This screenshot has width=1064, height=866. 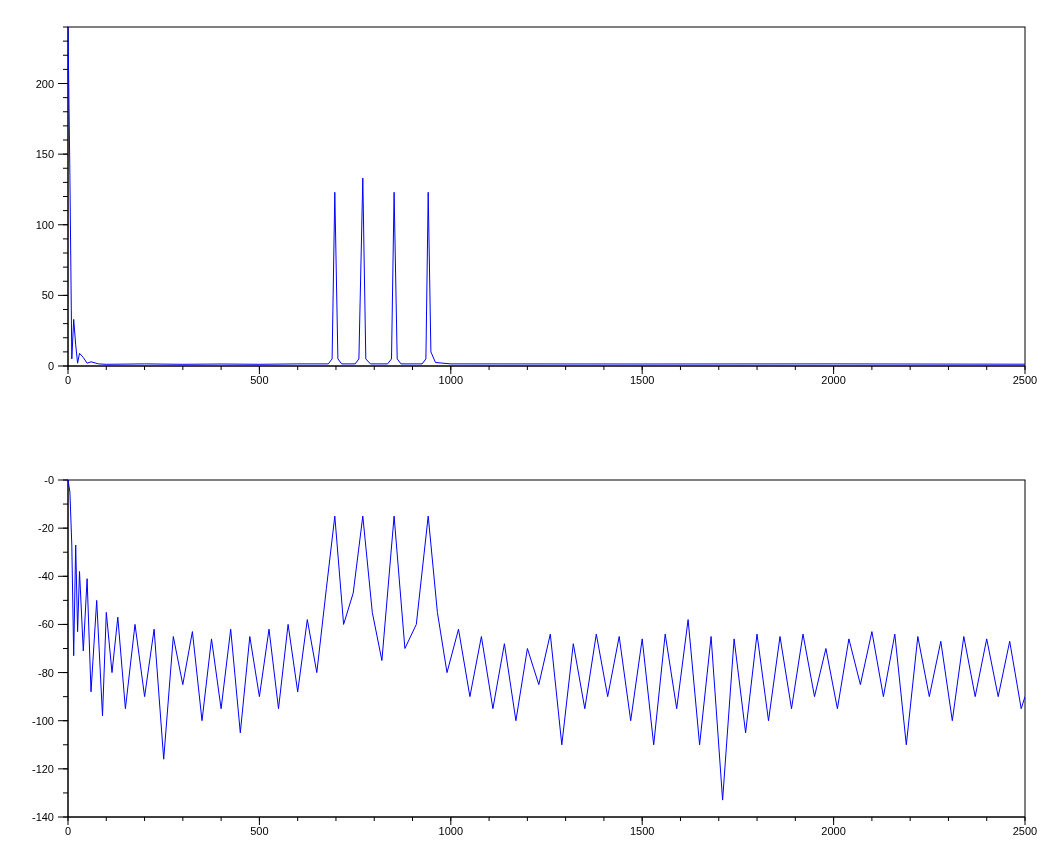 What do you see at coordinates (49, 480) in the screenshot?
I see `tick-label: -0` at bounding box center [49, 480].